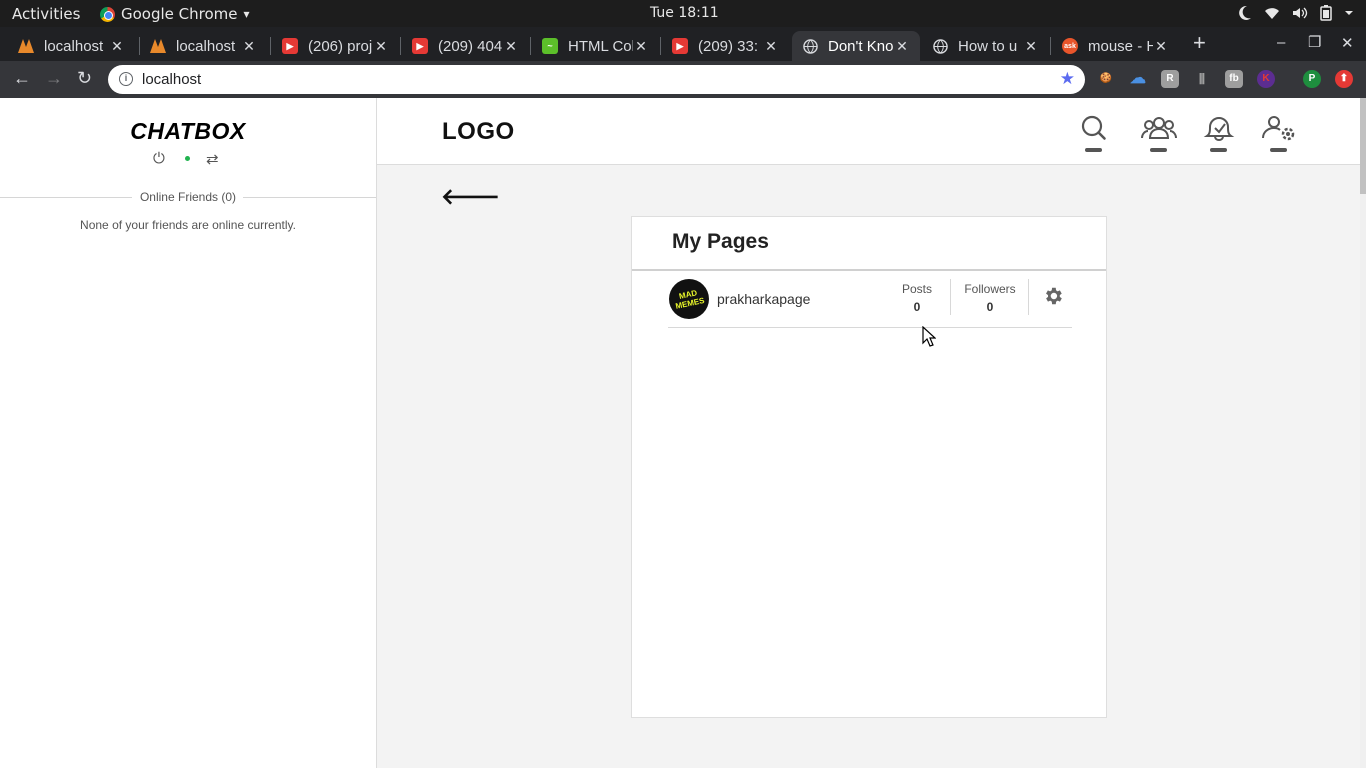 This screenshot has height=768, width=1366. I want to click on swap-icon: ⇄, so click(212, 159).